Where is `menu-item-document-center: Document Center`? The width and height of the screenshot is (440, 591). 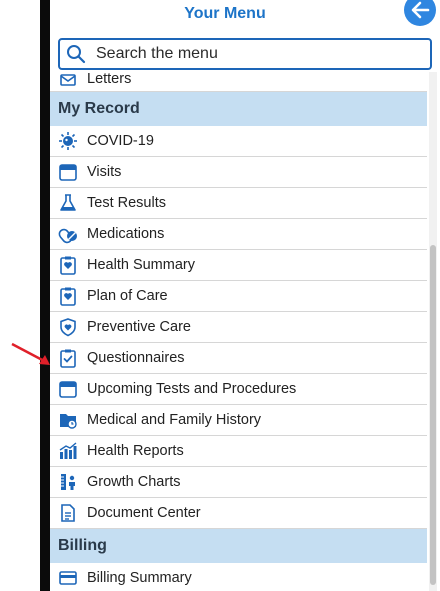 menu-item-document-center: Document Center is located at coordinates (238, 513).